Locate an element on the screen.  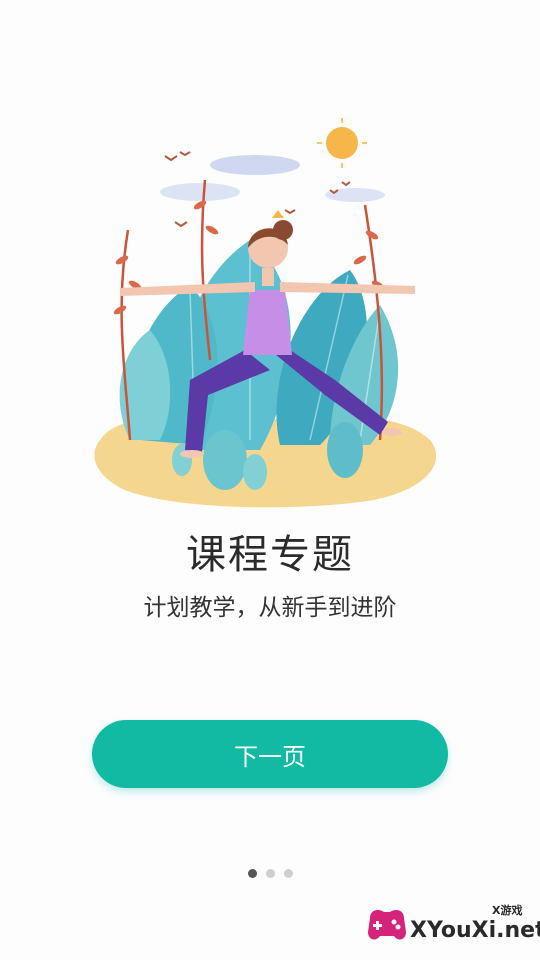
page-indicator-dot-active is located at coordinates (252, 873).